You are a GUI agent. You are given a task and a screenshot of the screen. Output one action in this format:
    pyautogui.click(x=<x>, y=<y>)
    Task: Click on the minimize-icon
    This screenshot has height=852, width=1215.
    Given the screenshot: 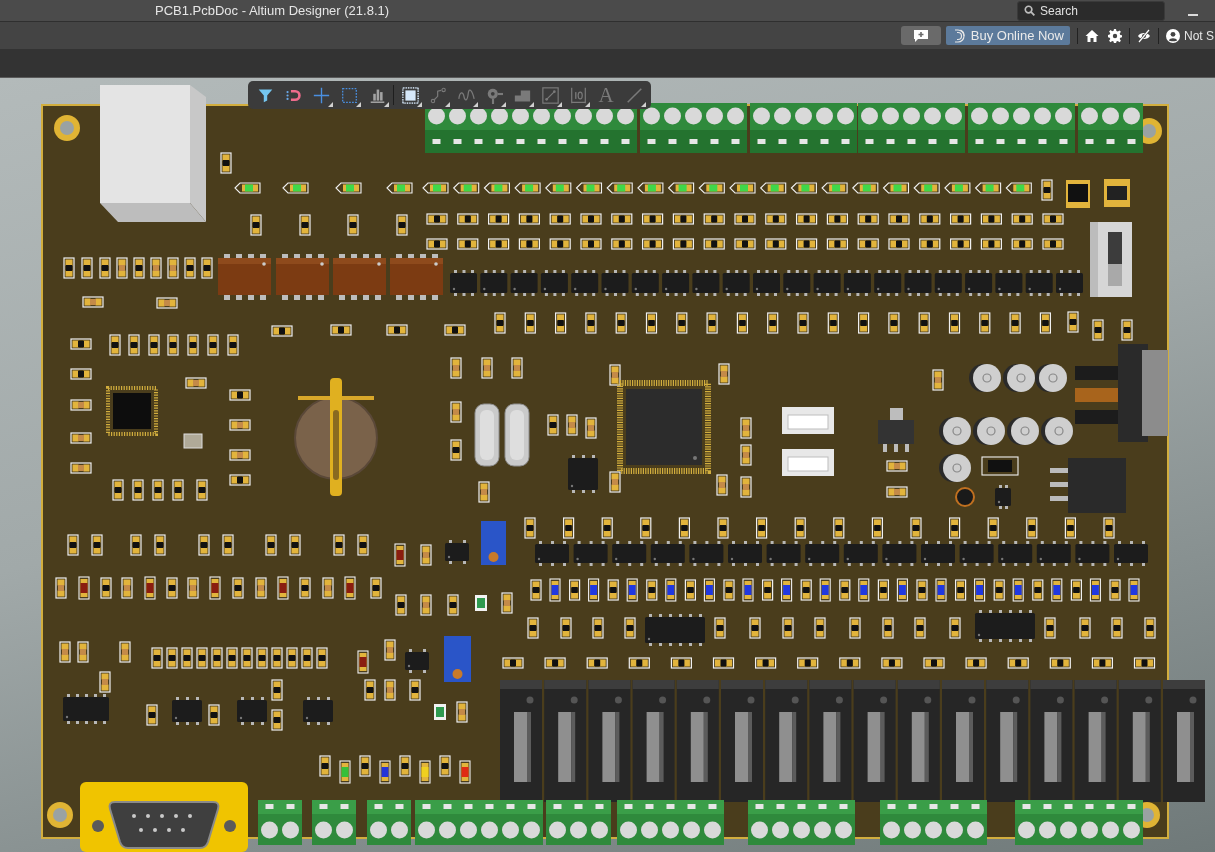 What is the action you would take?
    pyautogui.click(x=1193, y=14)
    